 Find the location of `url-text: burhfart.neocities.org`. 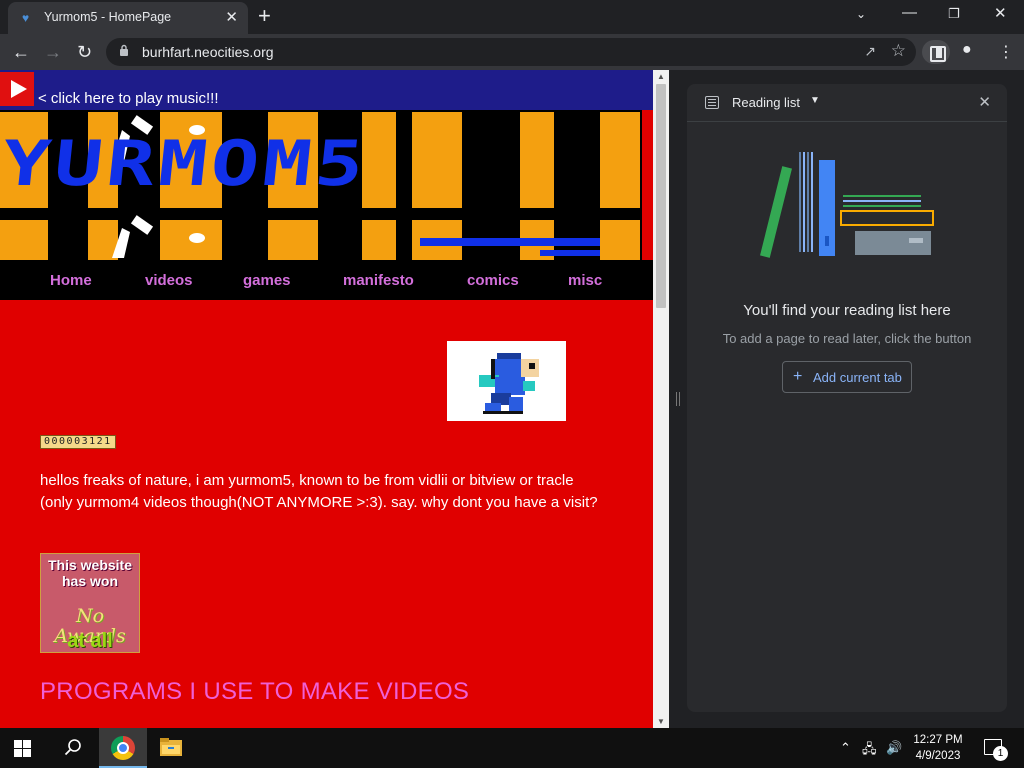

url-text: burhfart.neocities.org is located at coordinates (208, 52).